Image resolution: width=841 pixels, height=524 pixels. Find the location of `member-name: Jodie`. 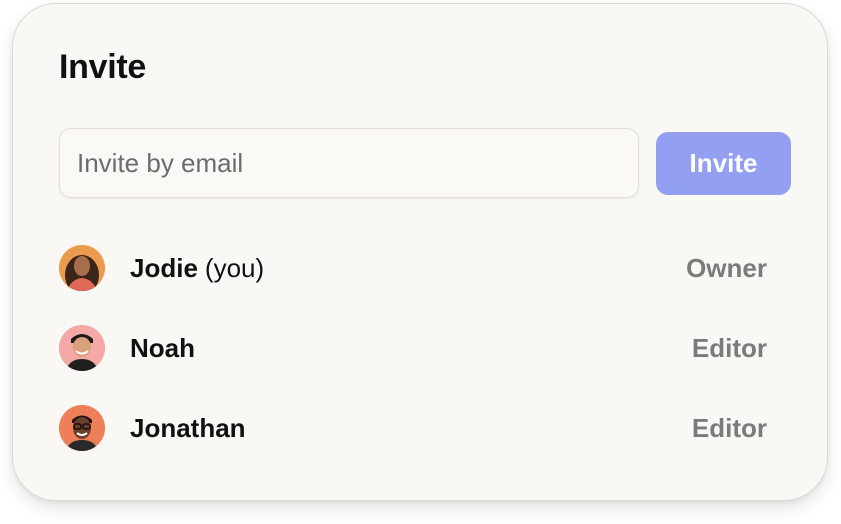

member-name: Jodie is located at coordinates (164, 267).